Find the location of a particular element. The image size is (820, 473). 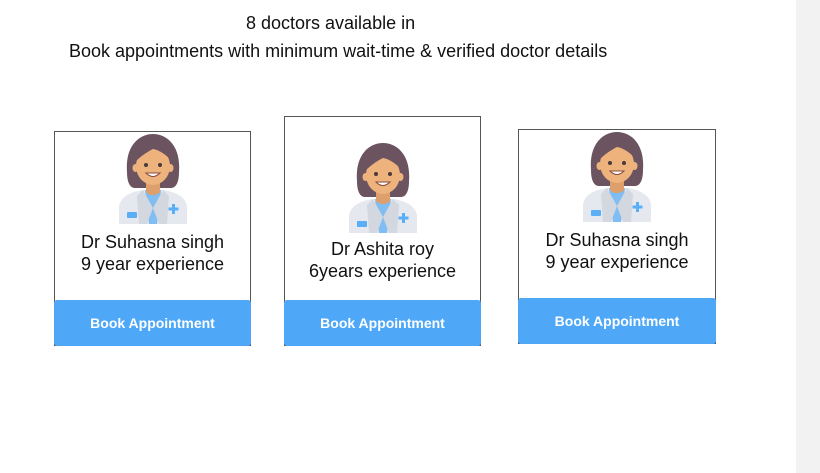

doctor-count-heading: 8 doctors available in is located at coordinates (331, 23).